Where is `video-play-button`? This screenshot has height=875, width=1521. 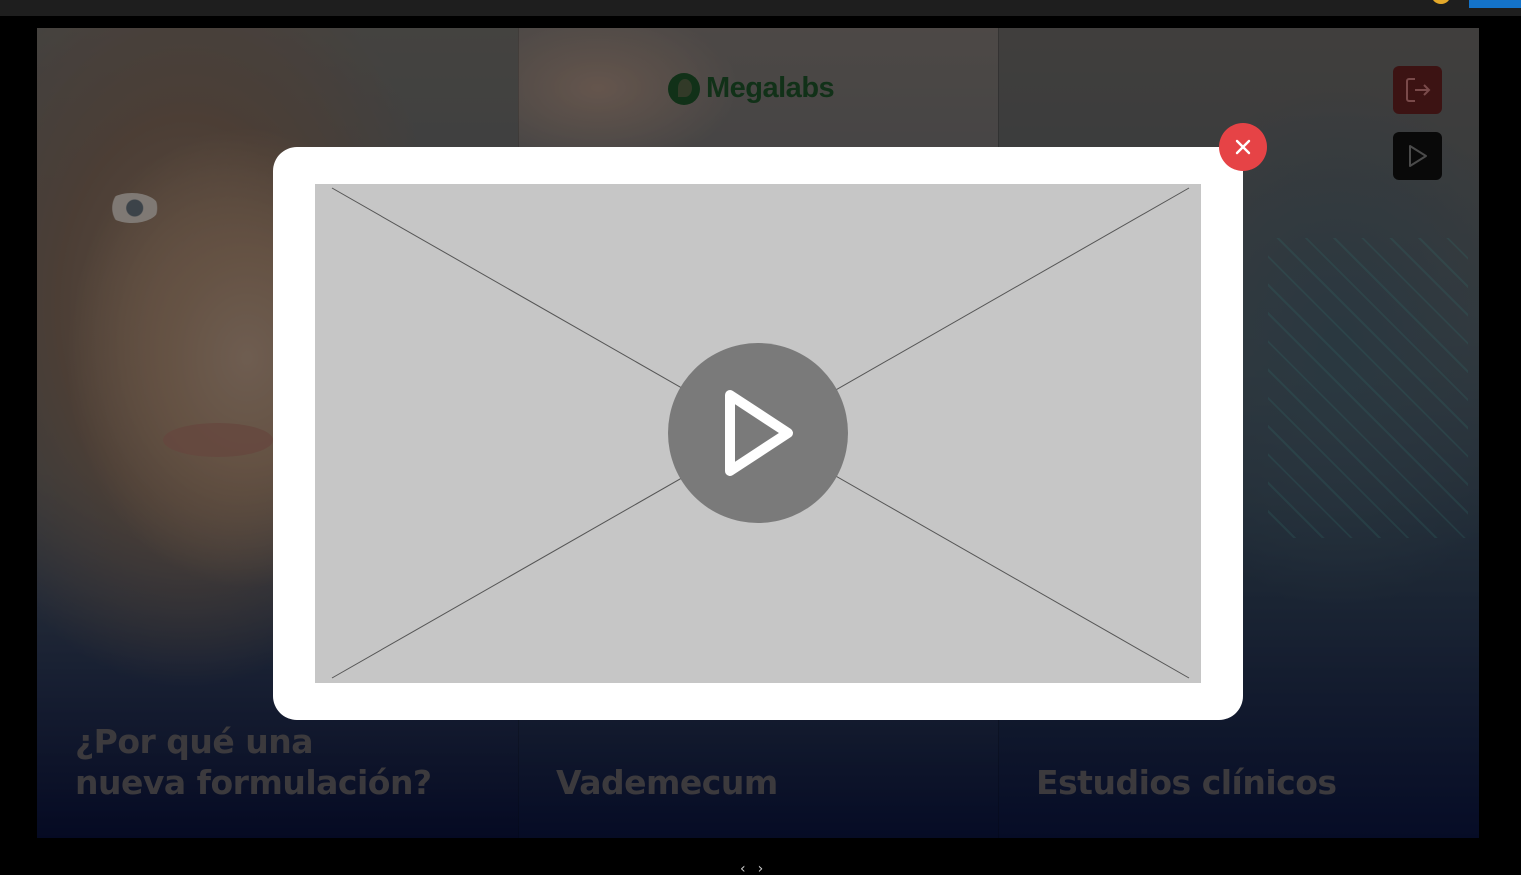
video-play-button is located at coordinates (758, 433).